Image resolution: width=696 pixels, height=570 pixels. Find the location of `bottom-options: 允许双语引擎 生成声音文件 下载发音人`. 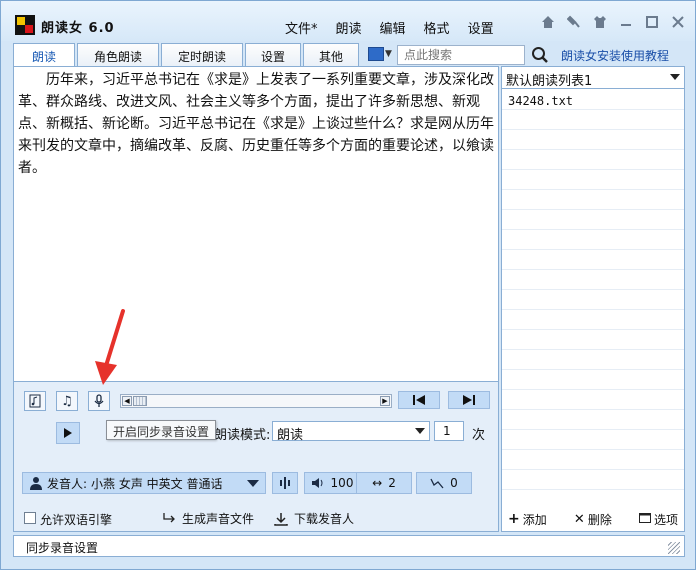

bottom-options: 允许双语引擎 生成声音文件 下载发音人 is located at coordinates (257, 520).